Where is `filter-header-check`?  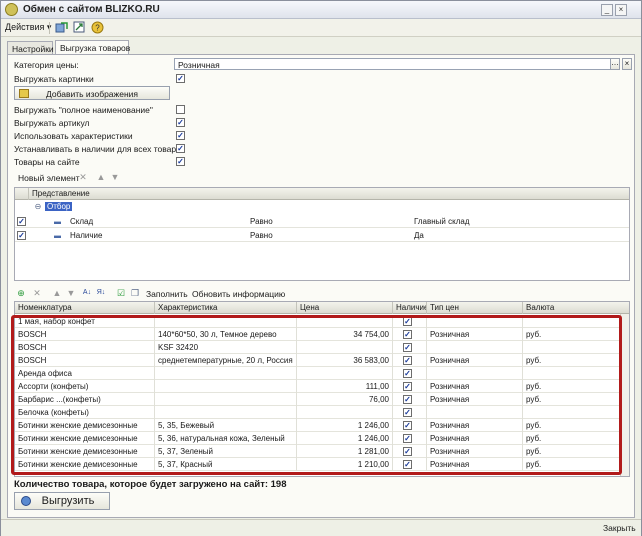 filter-header-check is located at coordinates (22, 194).